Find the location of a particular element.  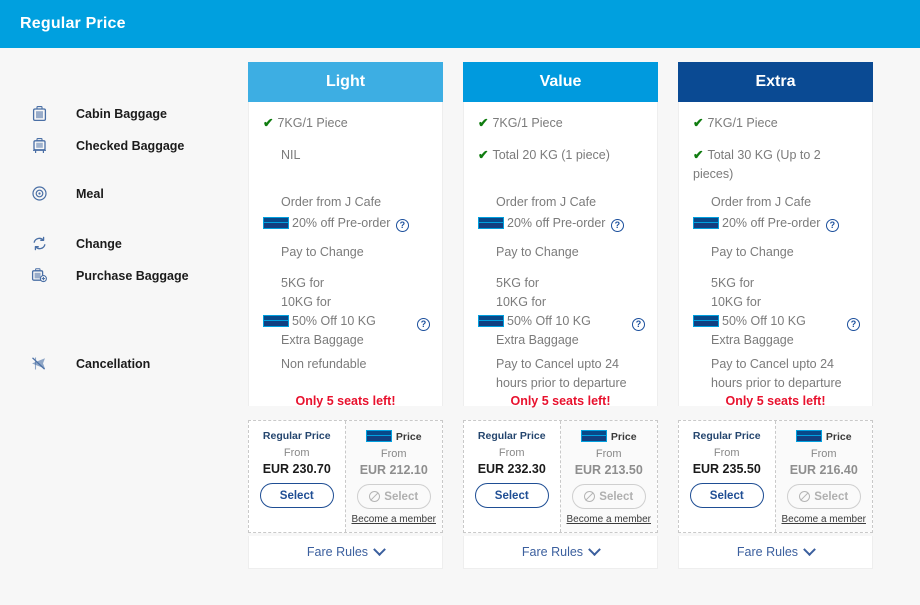

page-banner: Regular Price is located at coordinates (460, 24).